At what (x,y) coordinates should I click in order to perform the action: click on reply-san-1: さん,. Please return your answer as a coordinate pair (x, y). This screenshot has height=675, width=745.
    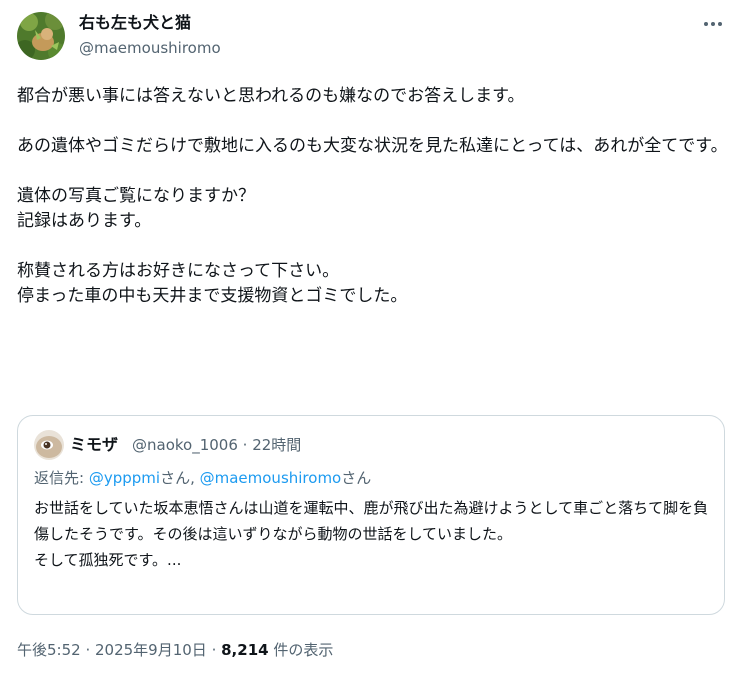
    Looking at the image, I should click on (180, 478).